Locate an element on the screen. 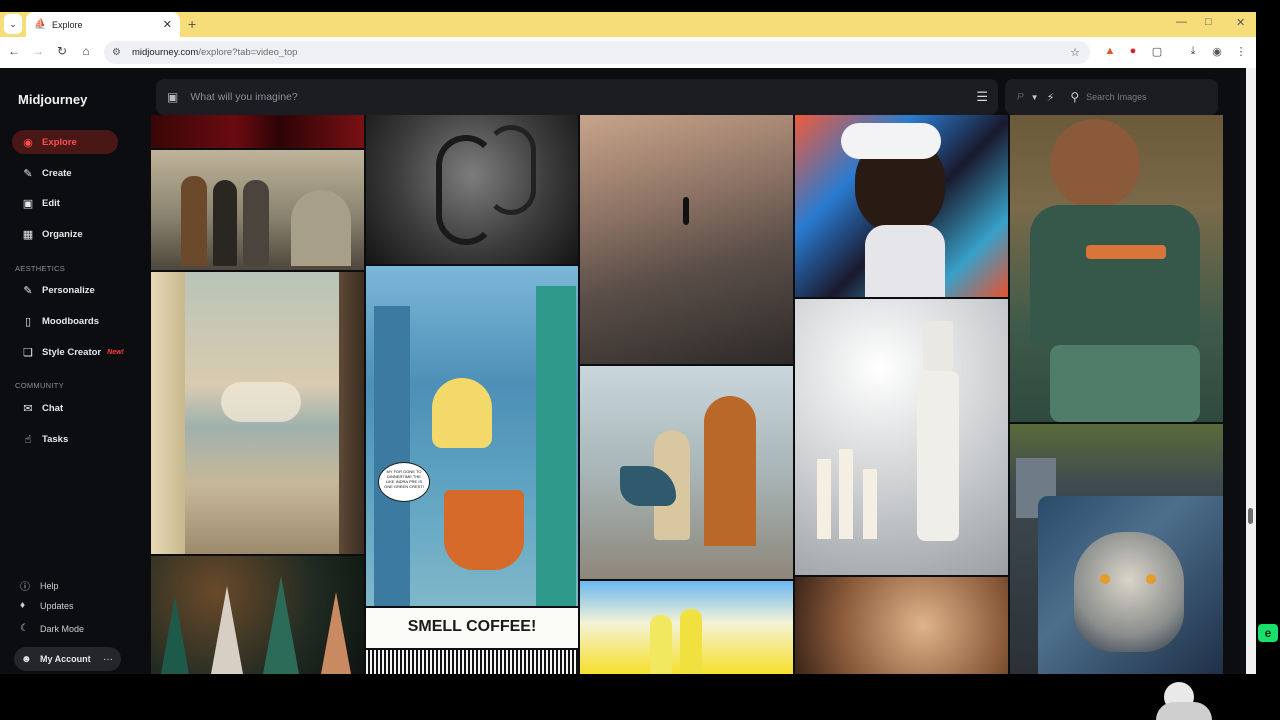 The height and width of the screenshot is (720, 1280). gallery-image-desert-walker is located at coordinates (686, 239).